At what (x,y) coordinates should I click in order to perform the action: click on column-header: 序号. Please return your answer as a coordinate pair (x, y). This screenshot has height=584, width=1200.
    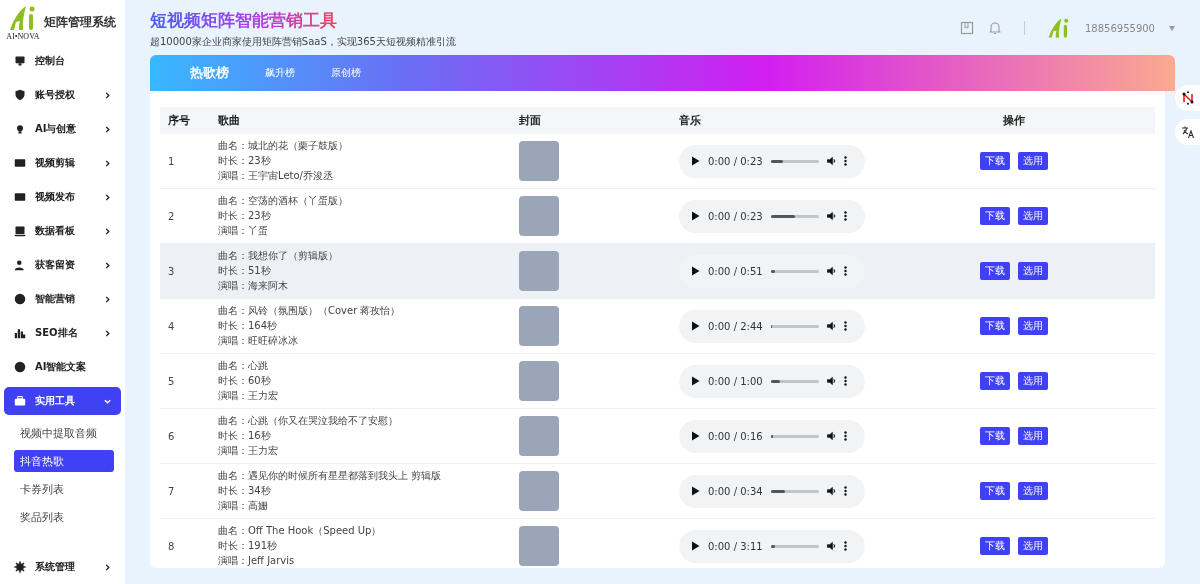
    Looking at the image, I should click on (185, 120).